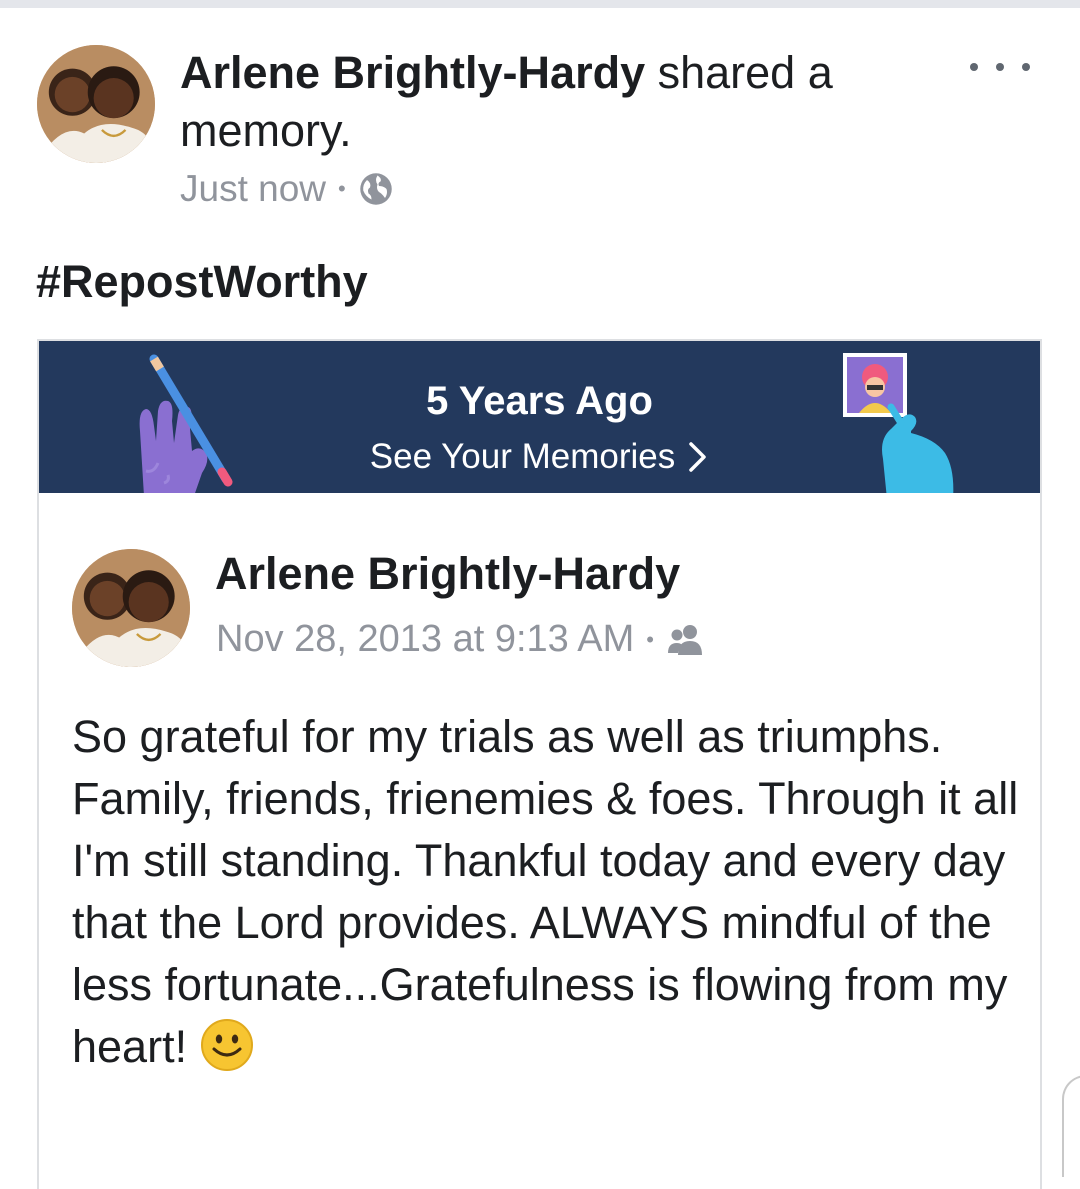 This screenshot has height=1189, width=1080. Describe the element at coordinates (253, 189) in the screenshot. I see `timestamp: Just now` at that location.